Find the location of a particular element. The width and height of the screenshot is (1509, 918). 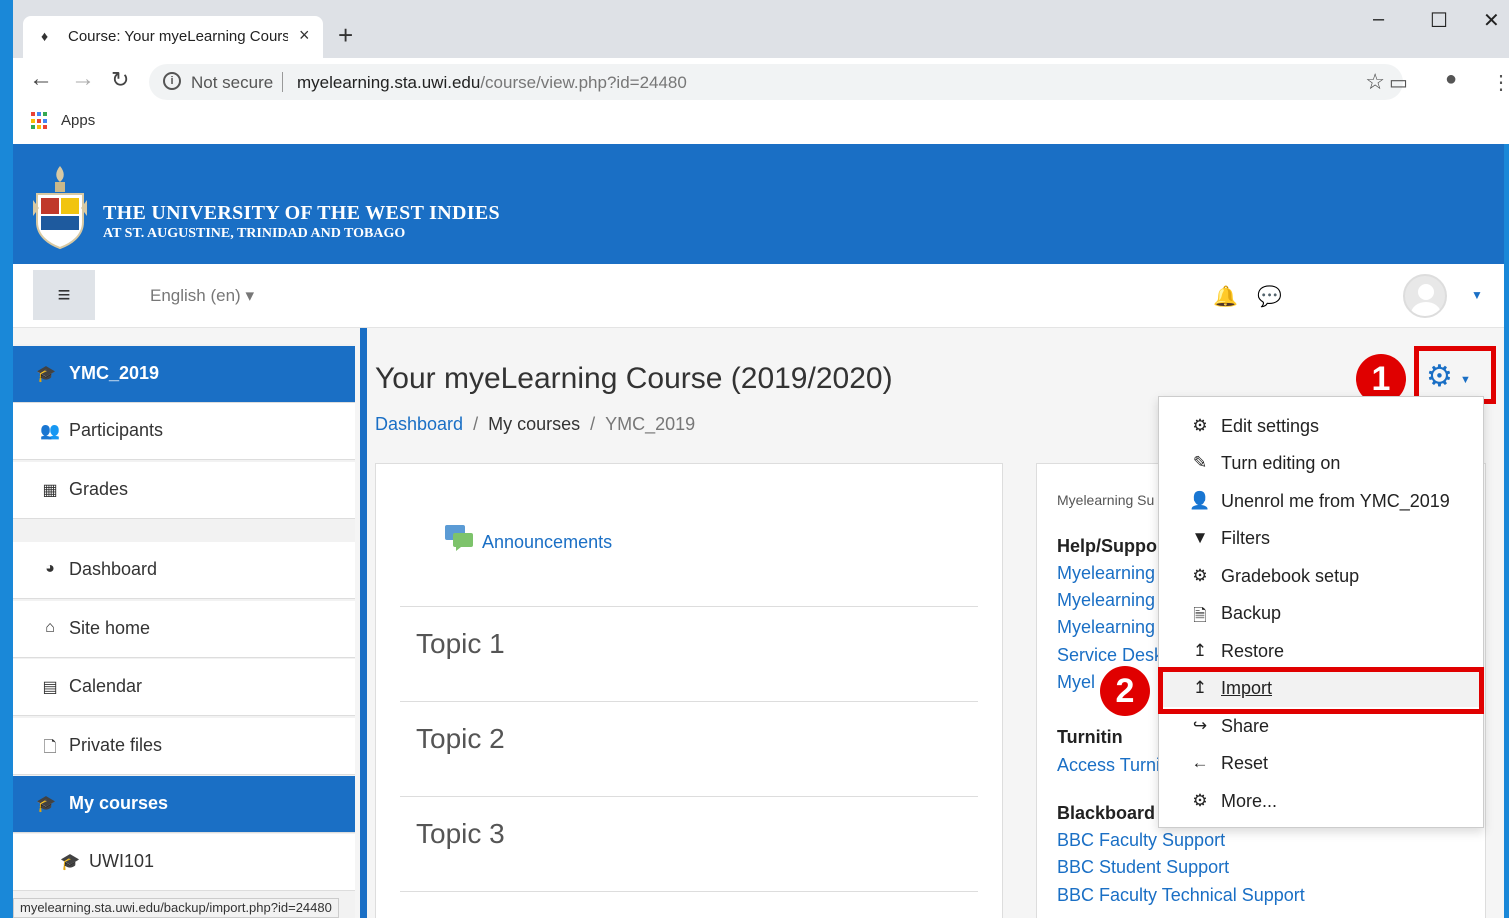

block-heading-turnitin: Turnitin is located at coordinates (1090, 737).